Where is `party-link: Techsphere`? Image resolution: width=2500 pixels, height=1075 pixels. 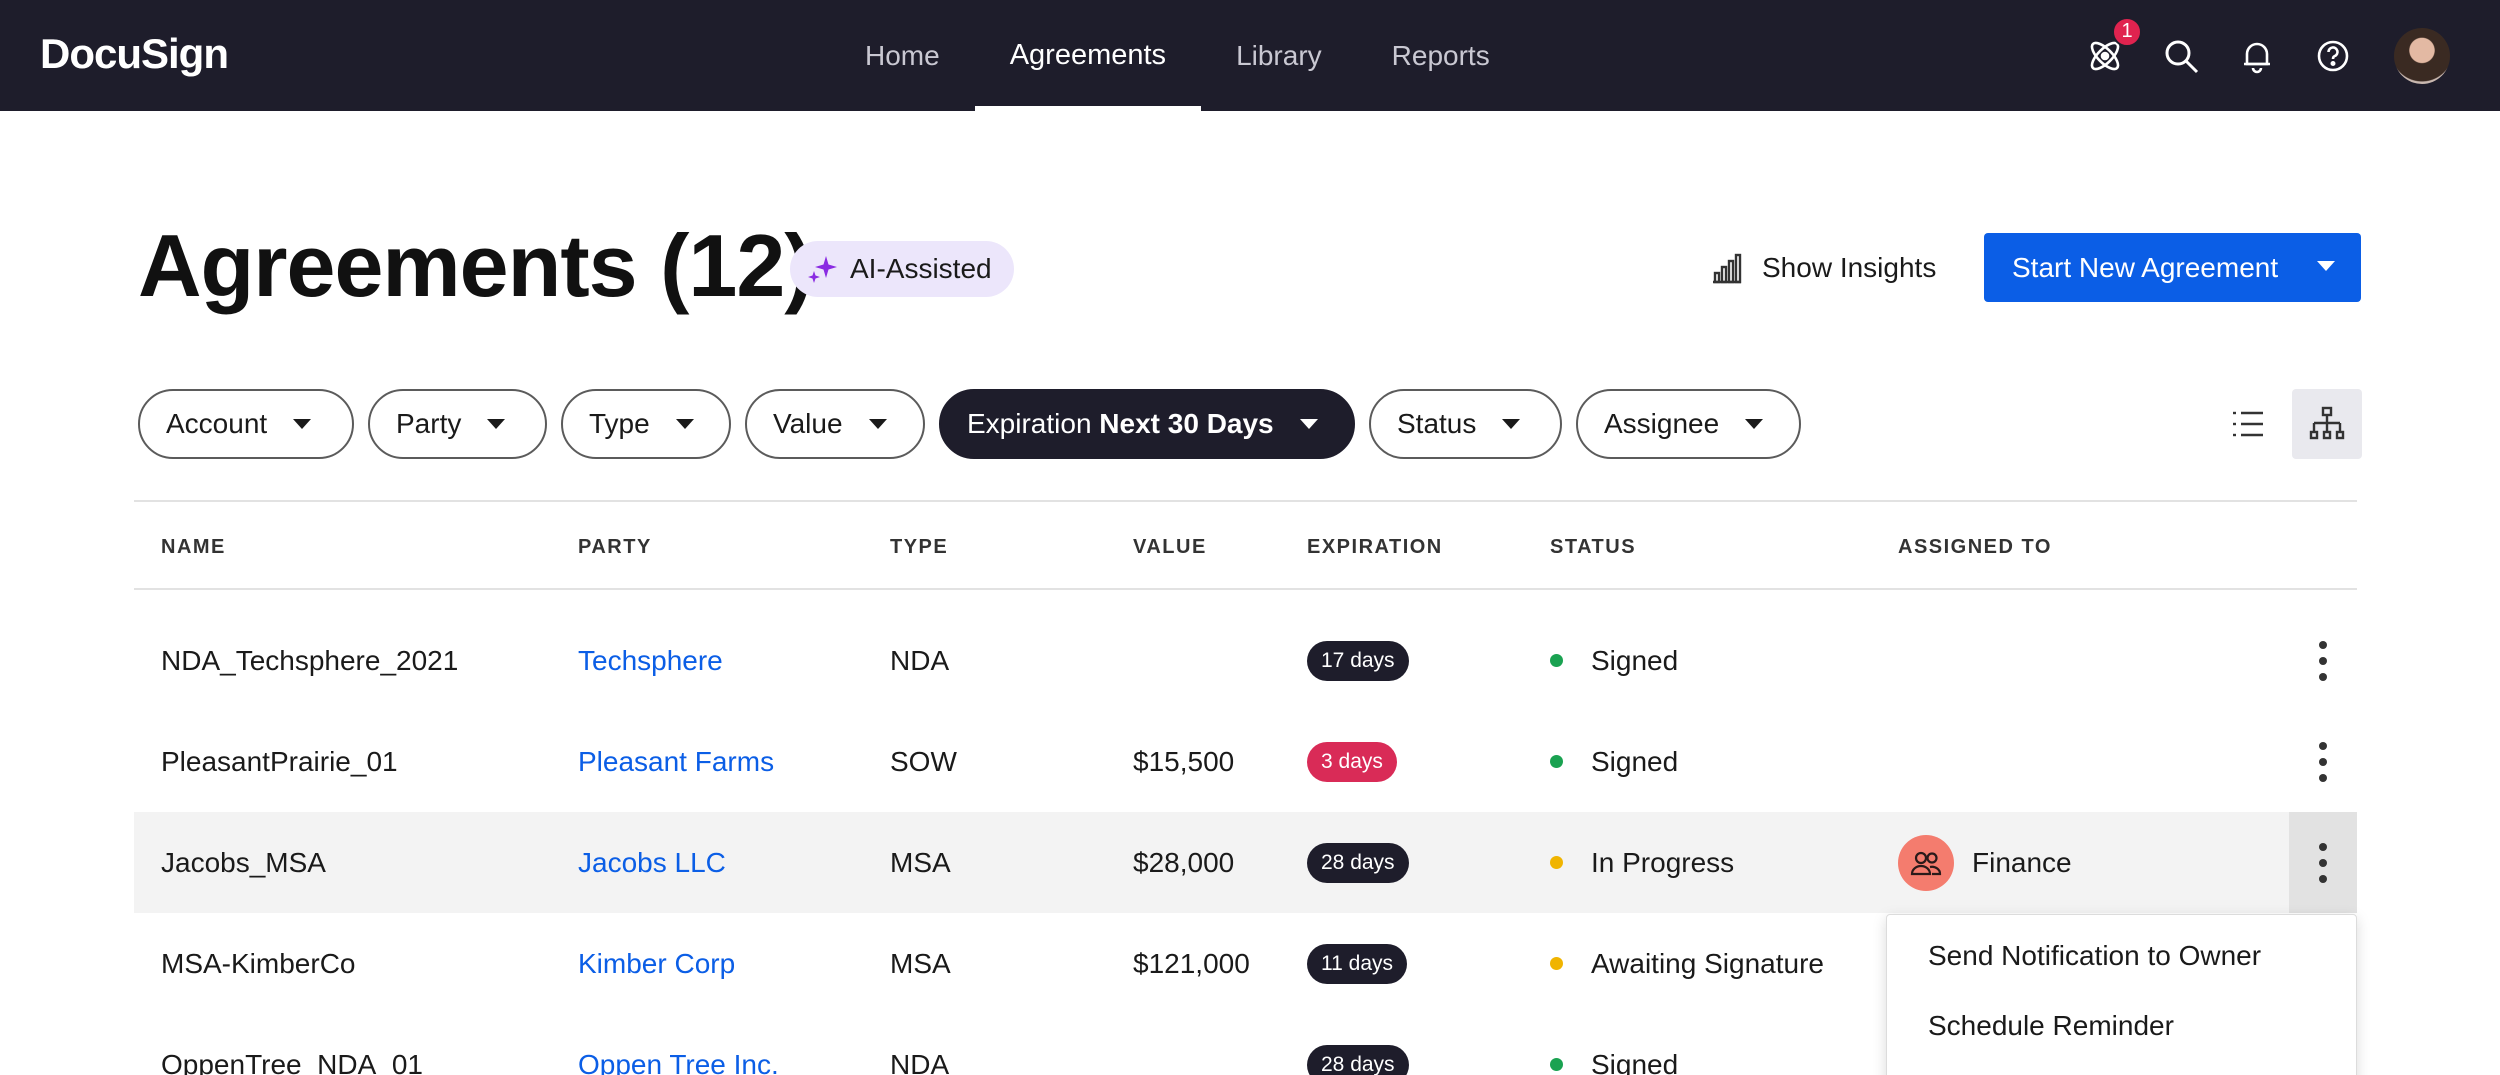 party-link: Techsphere is located at coordinates (650, 660).